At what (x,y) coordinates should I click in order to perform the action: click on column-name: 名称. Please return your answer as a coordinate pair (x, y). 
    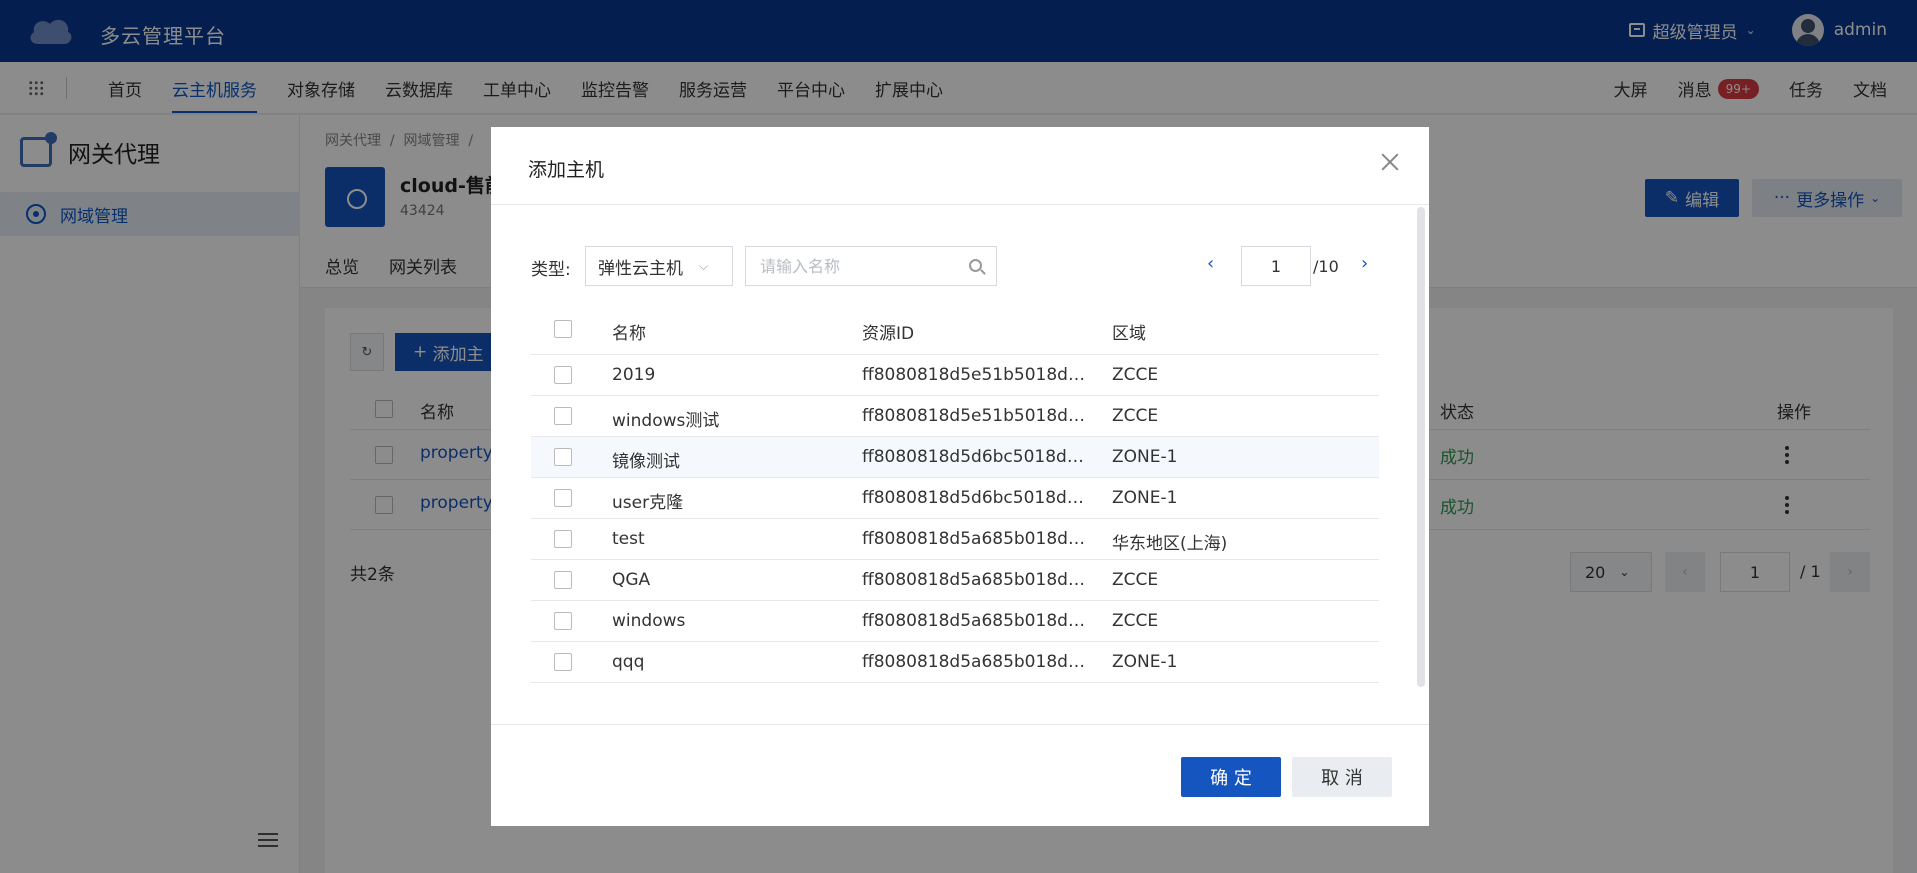
    Looking at the image, I should click on (629, 334).